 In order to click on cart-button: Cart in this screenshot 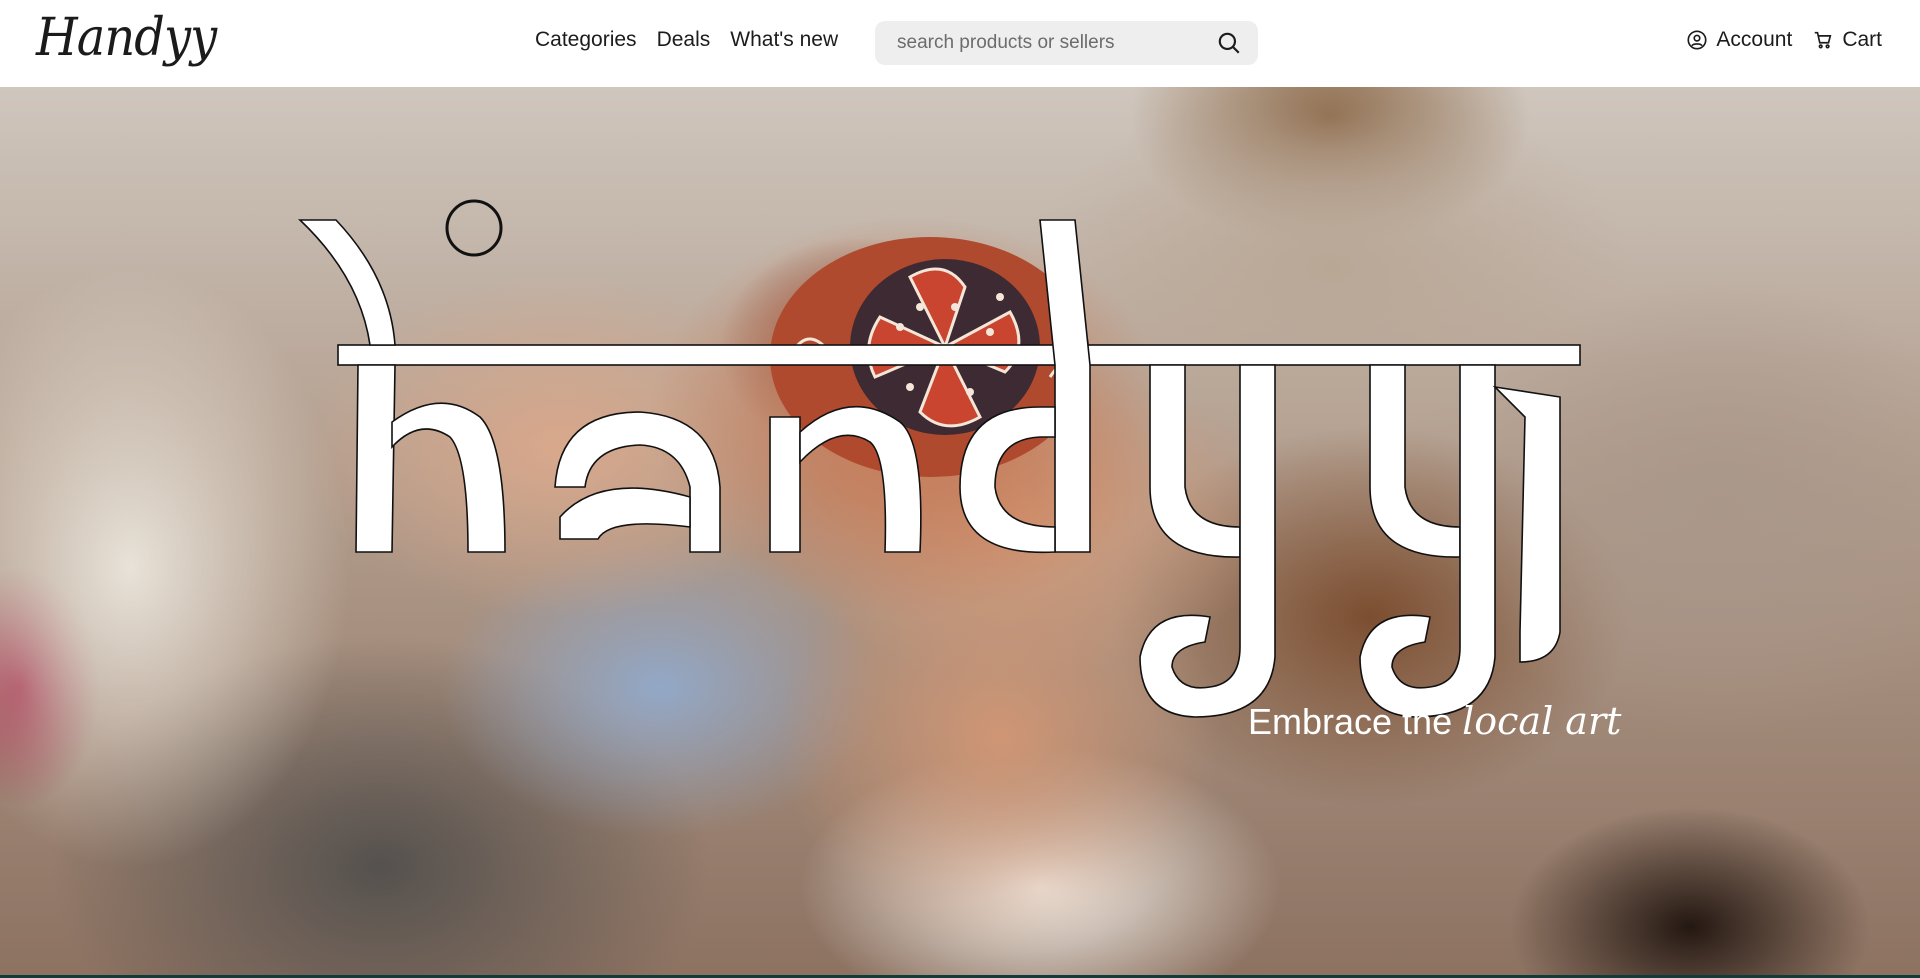, I will do `click(1847, 40)`.